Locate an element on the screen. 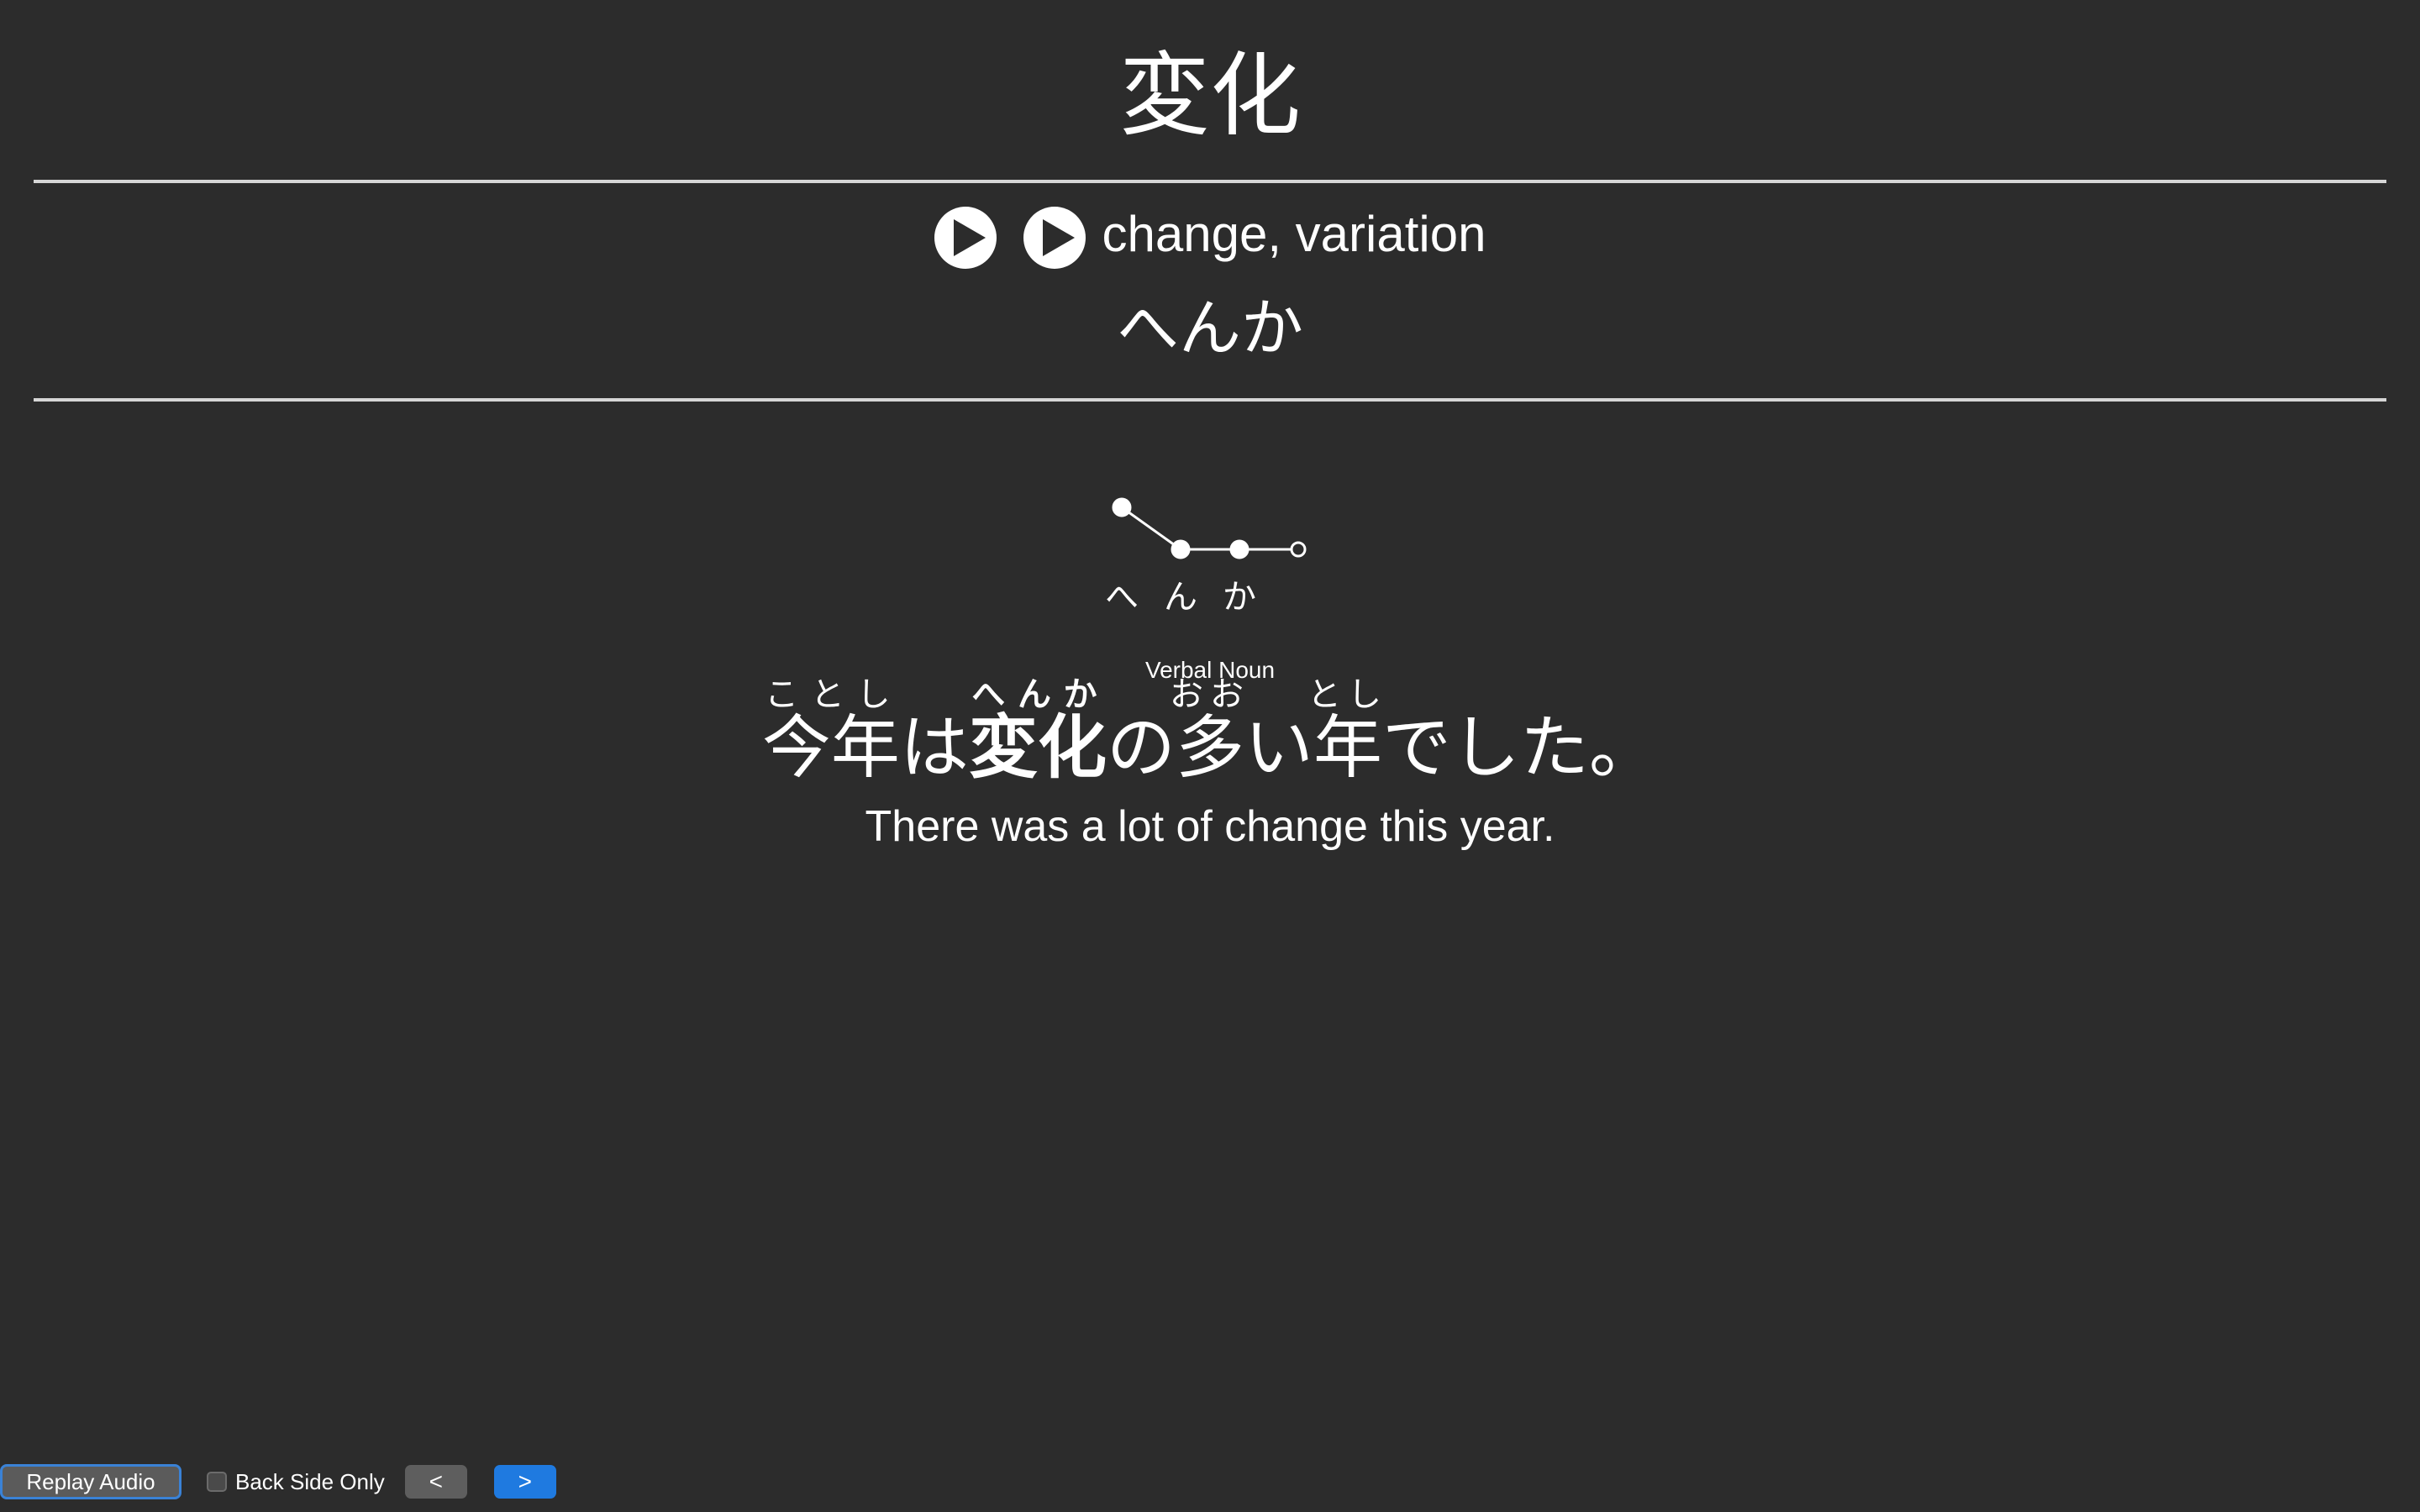 Image resolution: width=2420 pixels, height=1512 pixels. pitch-line is located at coordinates (1151, 528).